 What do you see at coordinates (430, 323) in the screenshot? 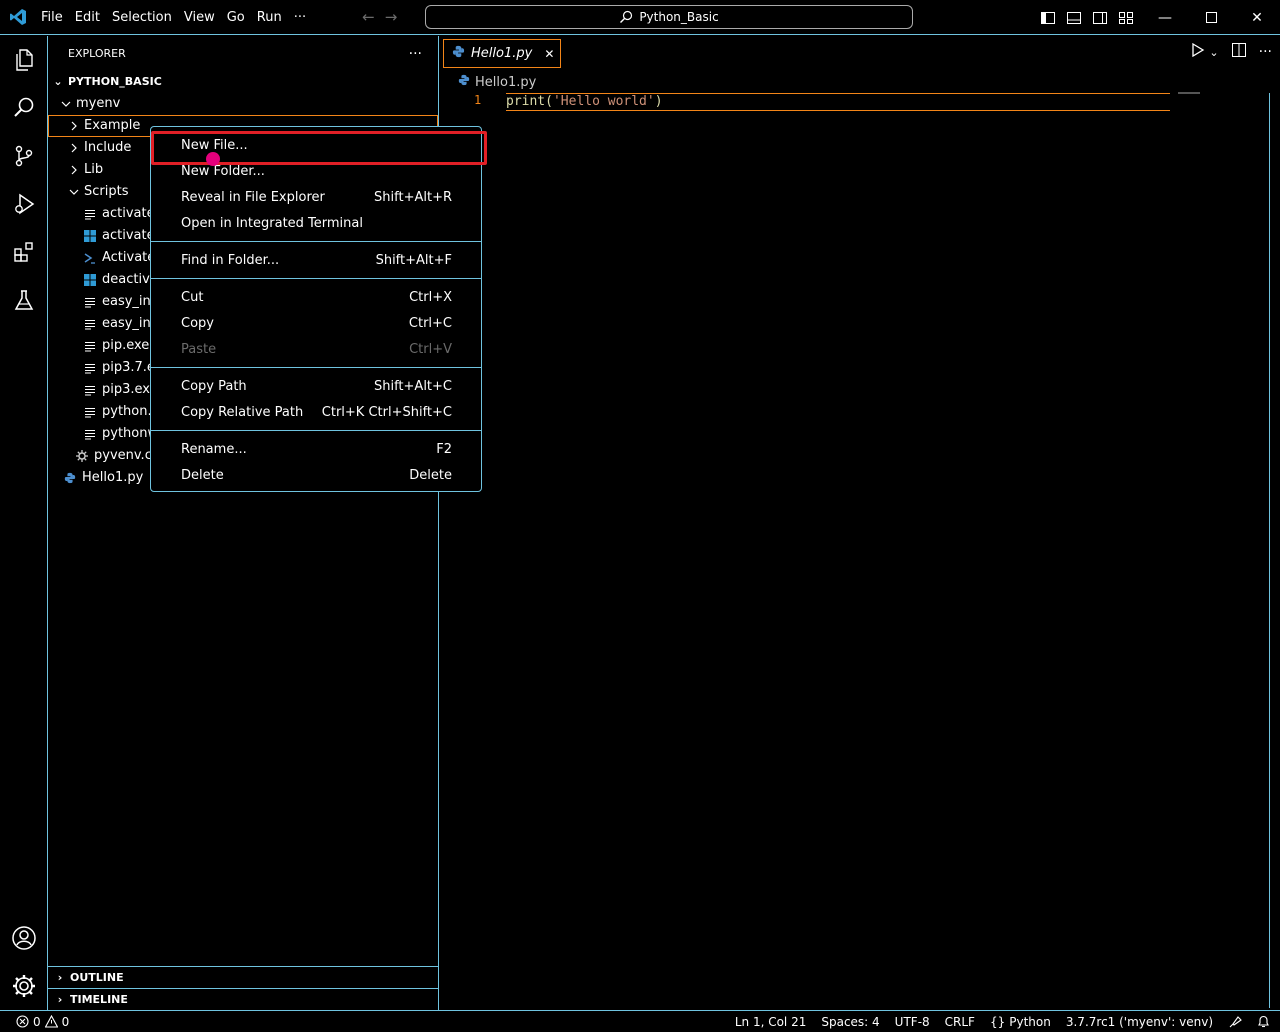
I see `menu-item-shortcut: Ctrl+C` at bounding box center [430, 323].